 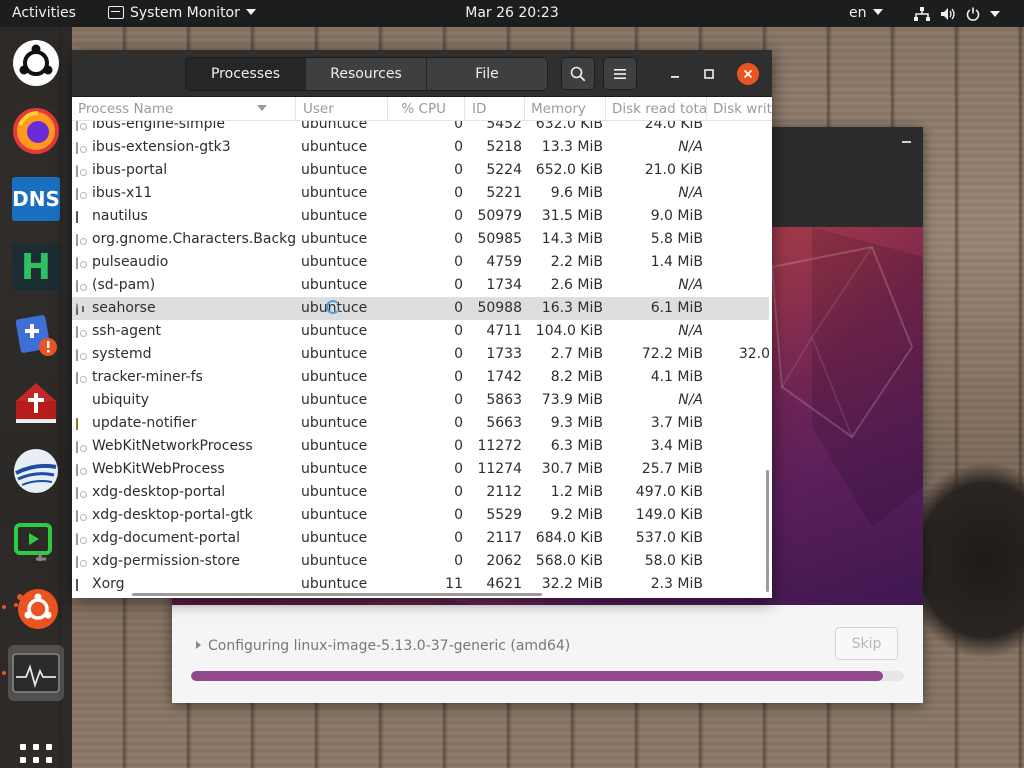 I want to click on id-cell: 5863, so click(x=504, y=400).